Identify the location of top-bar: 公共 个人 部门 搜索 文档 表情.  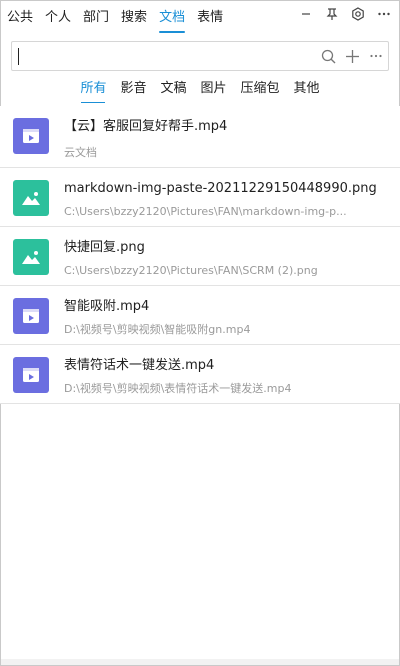
(200, 18).